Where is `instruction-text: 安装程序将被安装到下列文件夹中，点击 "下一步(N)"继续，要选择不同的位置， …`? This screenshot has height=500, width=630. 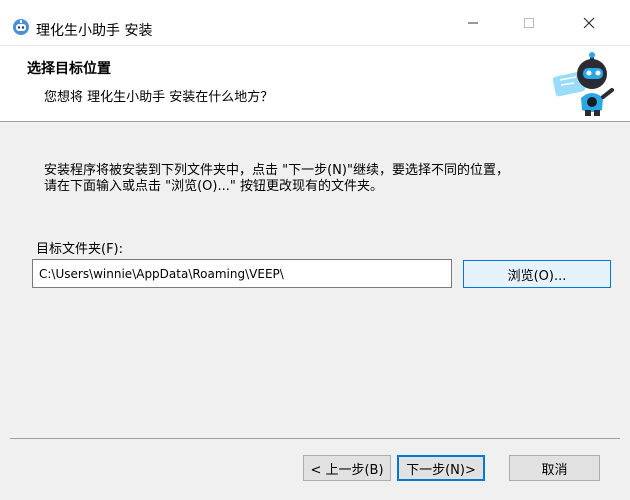 instruction-text: 安装程序将被安装到下列文件夹中，点击 "下一步(N)"继续，要选择不同的位置， … is located at coordinates (276, 179).